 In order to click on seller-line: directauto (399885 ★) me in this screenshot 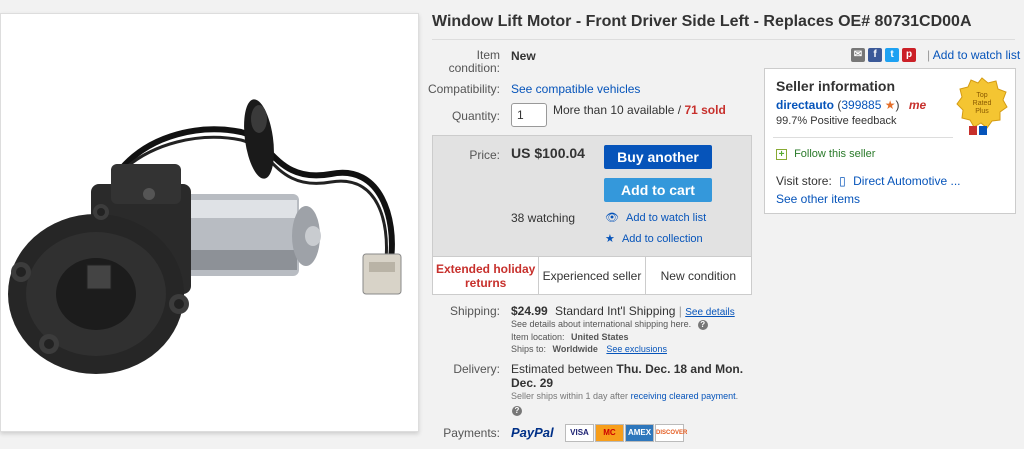, I will do `click(851, 105)`.